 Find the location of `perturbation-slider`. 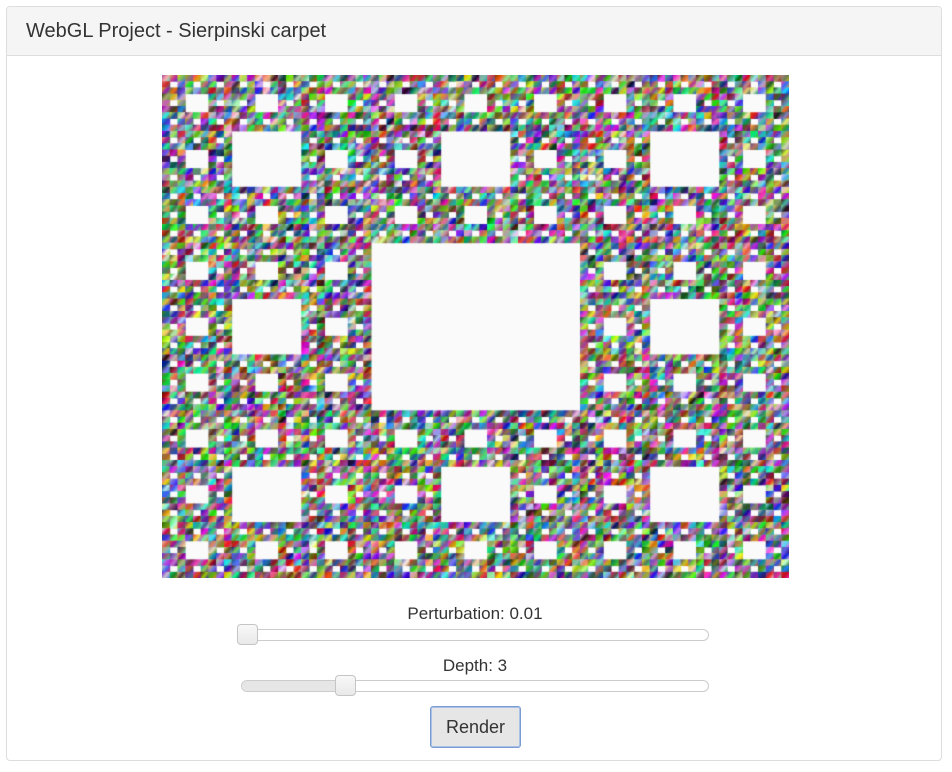

perturbation-slider is located at coordinates (473, 634).